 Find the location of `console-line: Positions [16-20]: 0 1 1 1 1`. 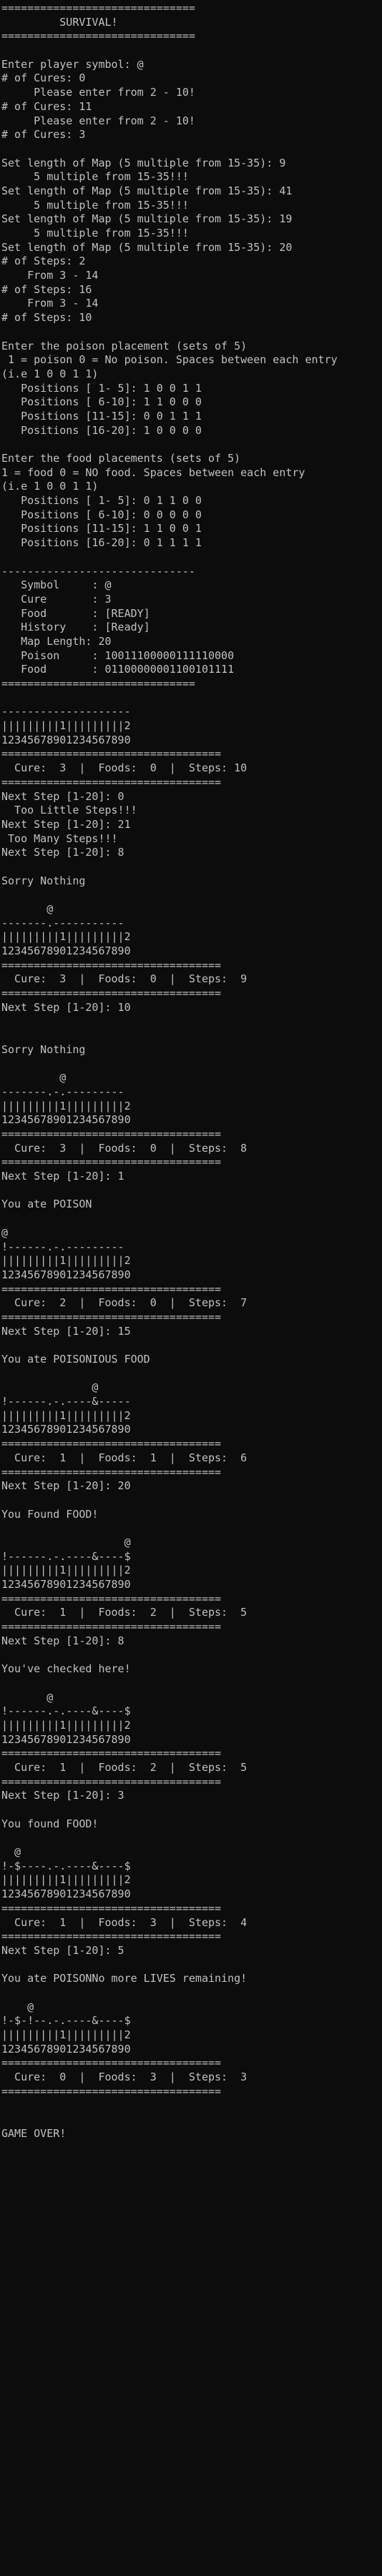

console-line: Positions [16-20]: 0 1 1 1 1 is located at coordinates (101, 543).